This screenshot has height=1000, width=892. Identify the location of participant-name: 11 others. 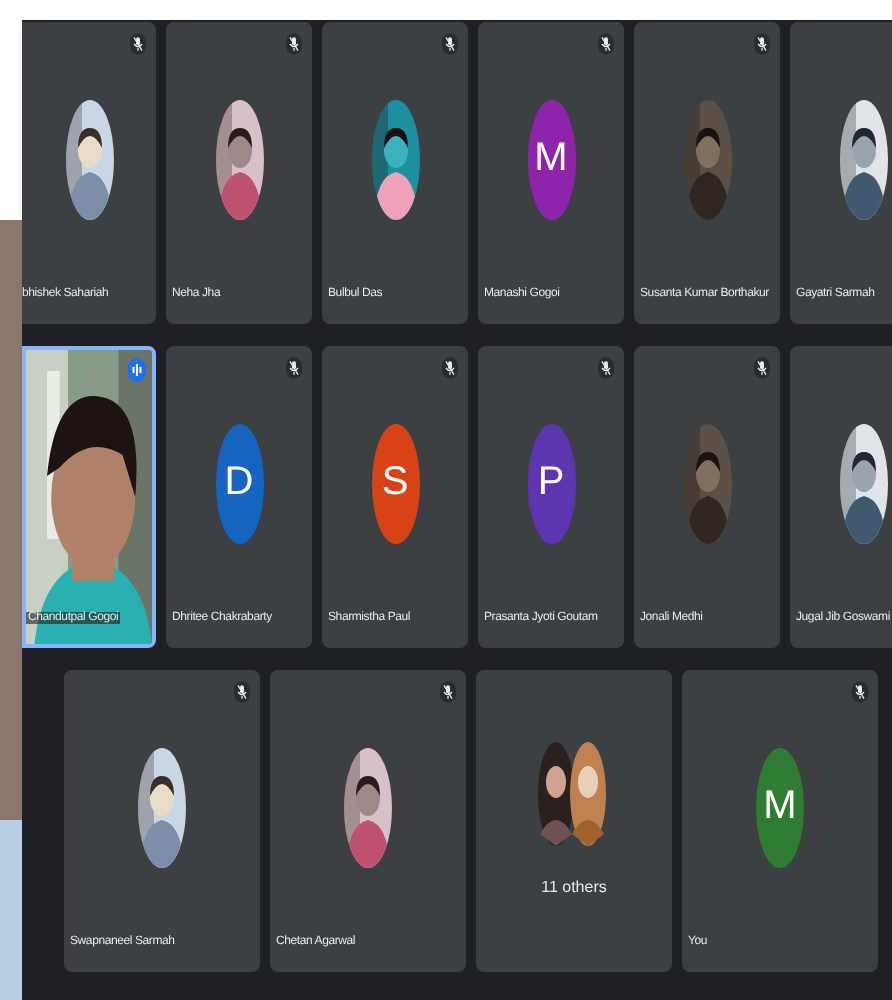
(574, 887).